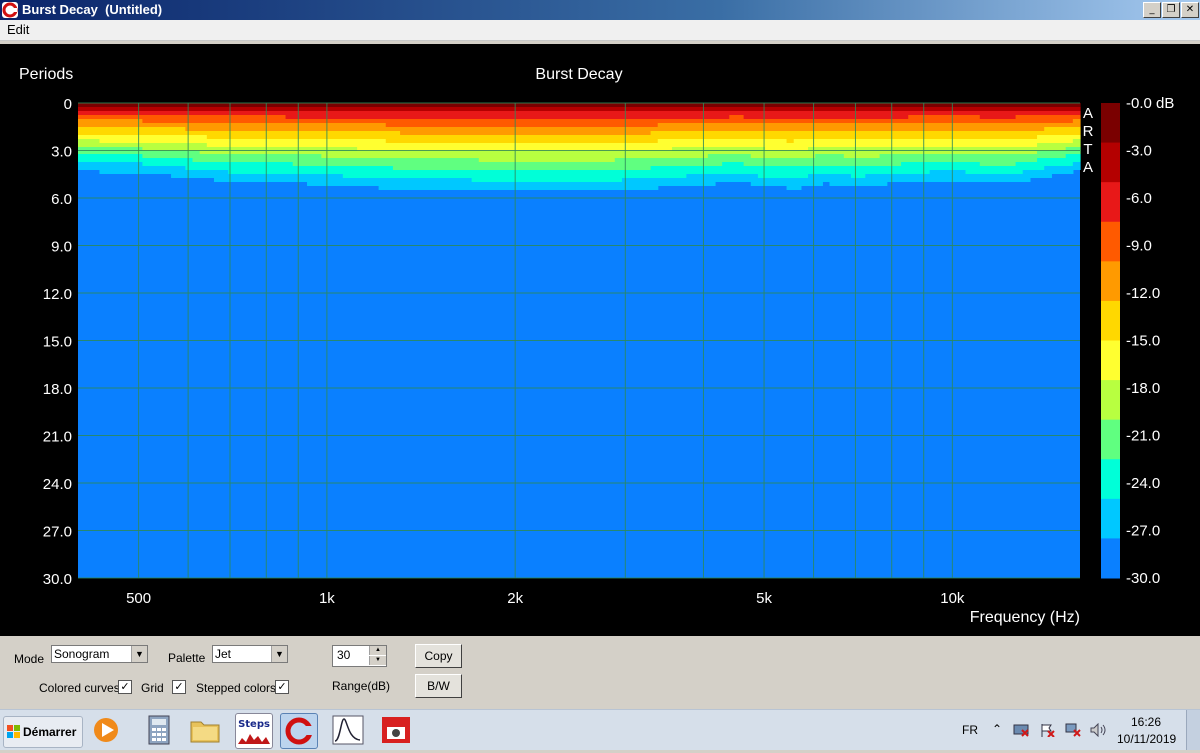  What do you see at coordinates (250, 654) in the screenshot?
I see `palette-select: Jet ▼` at bounding box center [250, 654].